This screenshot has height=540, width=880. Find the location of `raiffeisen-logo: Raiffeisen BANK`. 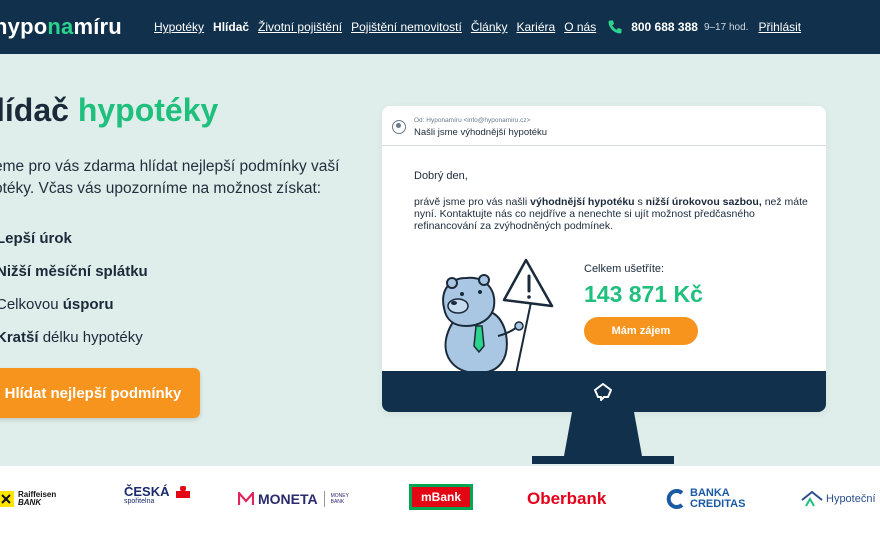

raiffeisen-logo: Raiffeisen BANK is located at coordinates (28, 499).